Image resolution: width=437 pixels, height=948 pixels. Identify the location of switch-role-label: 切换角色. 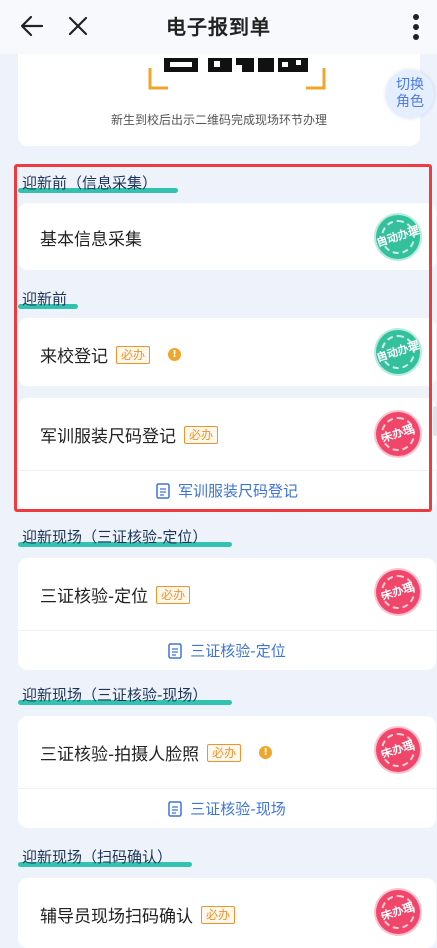
(410, 93).